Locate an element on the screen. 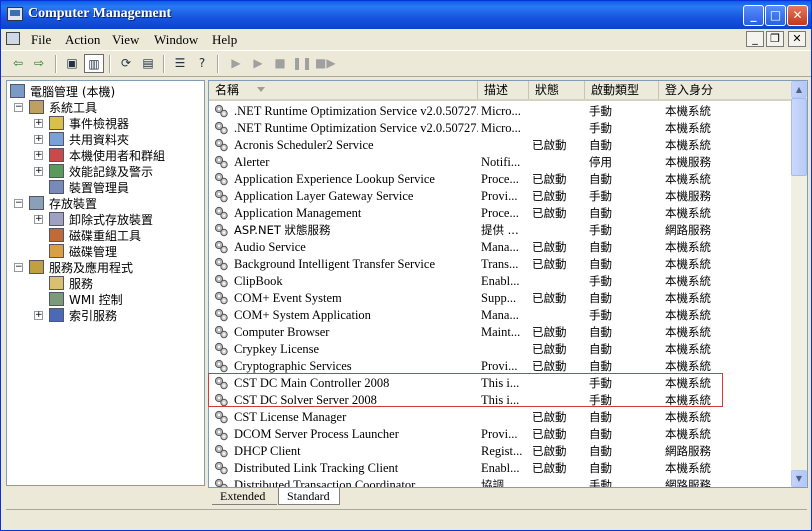  scroll-thumb is located at coordinates (799, 137).